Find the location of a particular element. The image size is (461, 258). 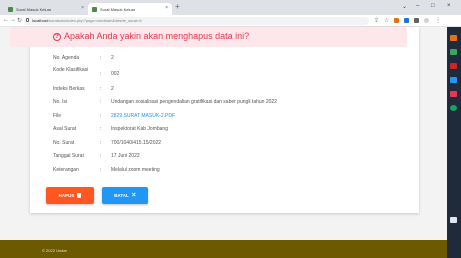

share-icon: ⇪ is located at coordinates (376, 20).